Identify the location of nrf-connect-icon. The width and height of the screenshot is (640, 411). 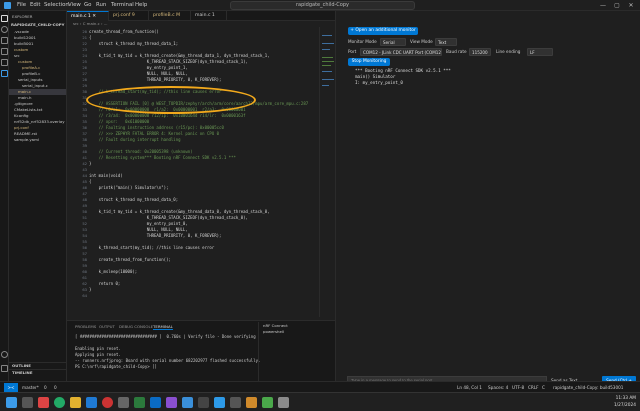
(4, 73).